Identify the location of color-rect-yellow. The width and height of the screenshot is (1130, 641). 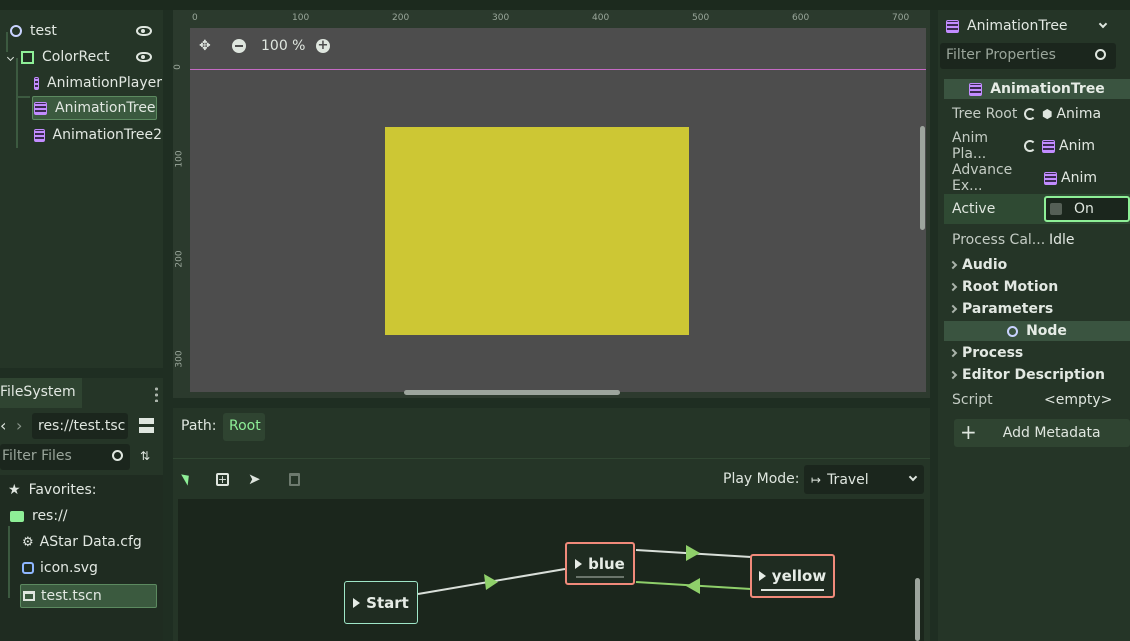
(537, 231).